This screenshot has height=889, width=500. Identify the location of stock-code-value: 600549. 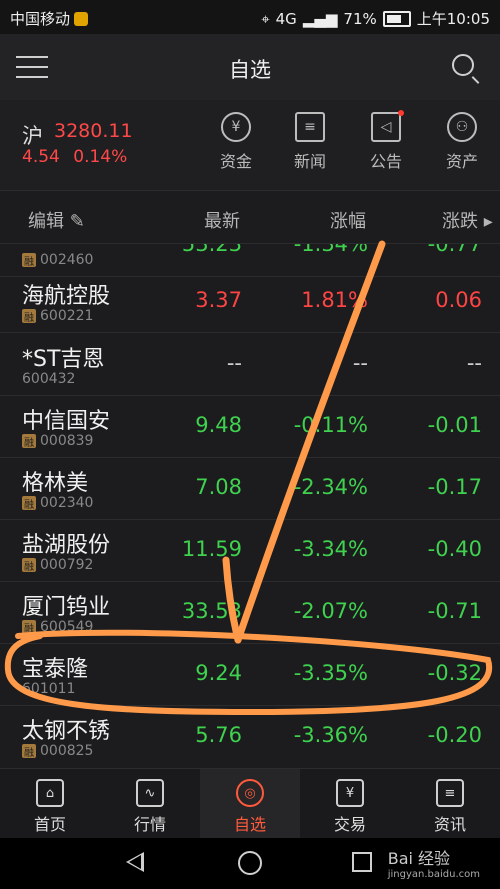
(67, 627).